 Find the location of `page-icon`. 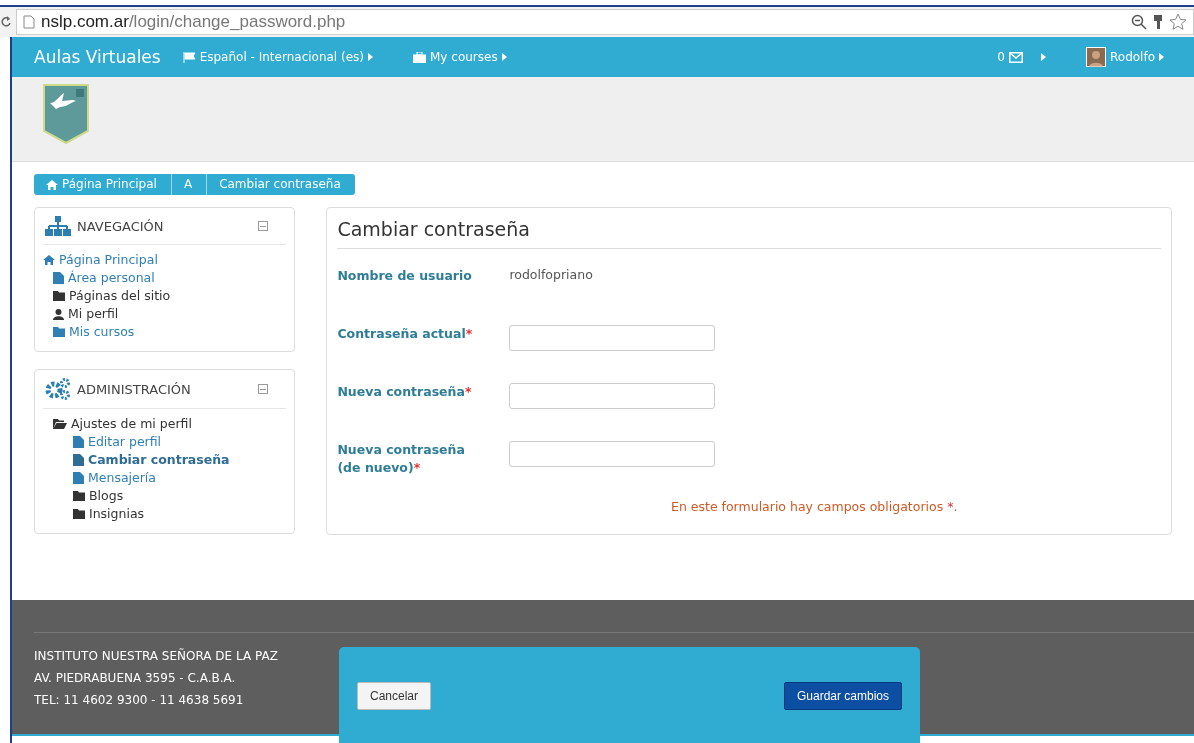

page-icon is located at coordinates (29, 22).